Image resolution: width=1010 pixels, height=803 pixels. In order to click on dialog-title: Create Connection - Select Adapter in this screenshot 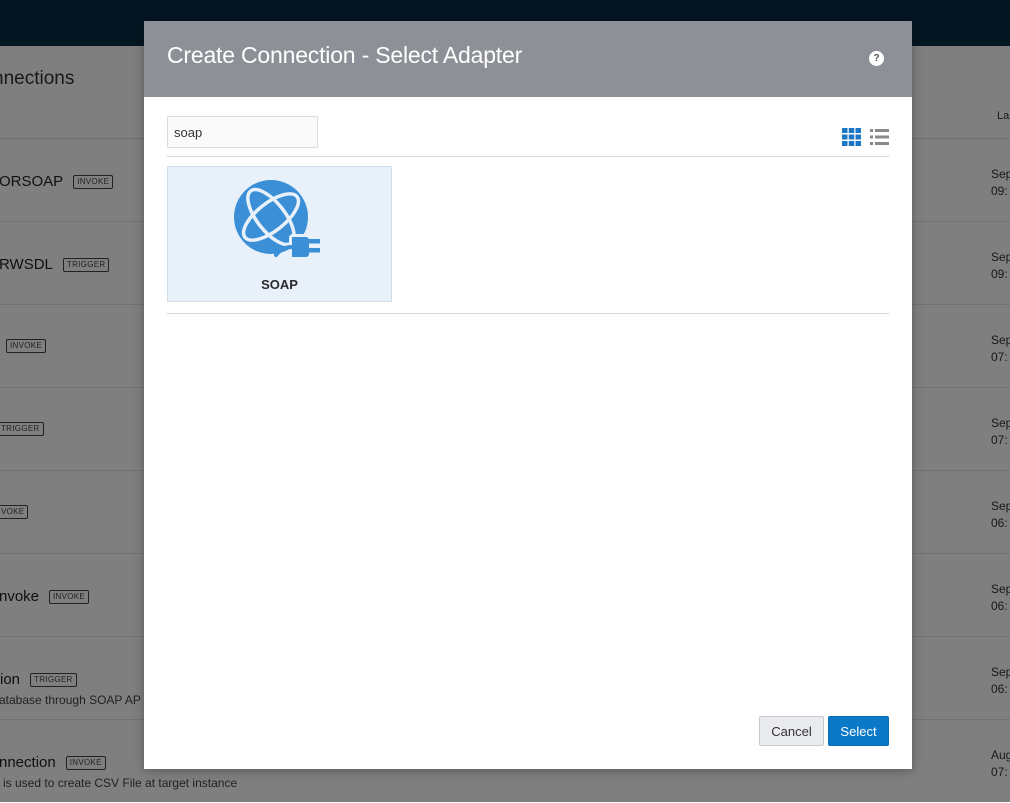, I will do `click(345, 55)`.